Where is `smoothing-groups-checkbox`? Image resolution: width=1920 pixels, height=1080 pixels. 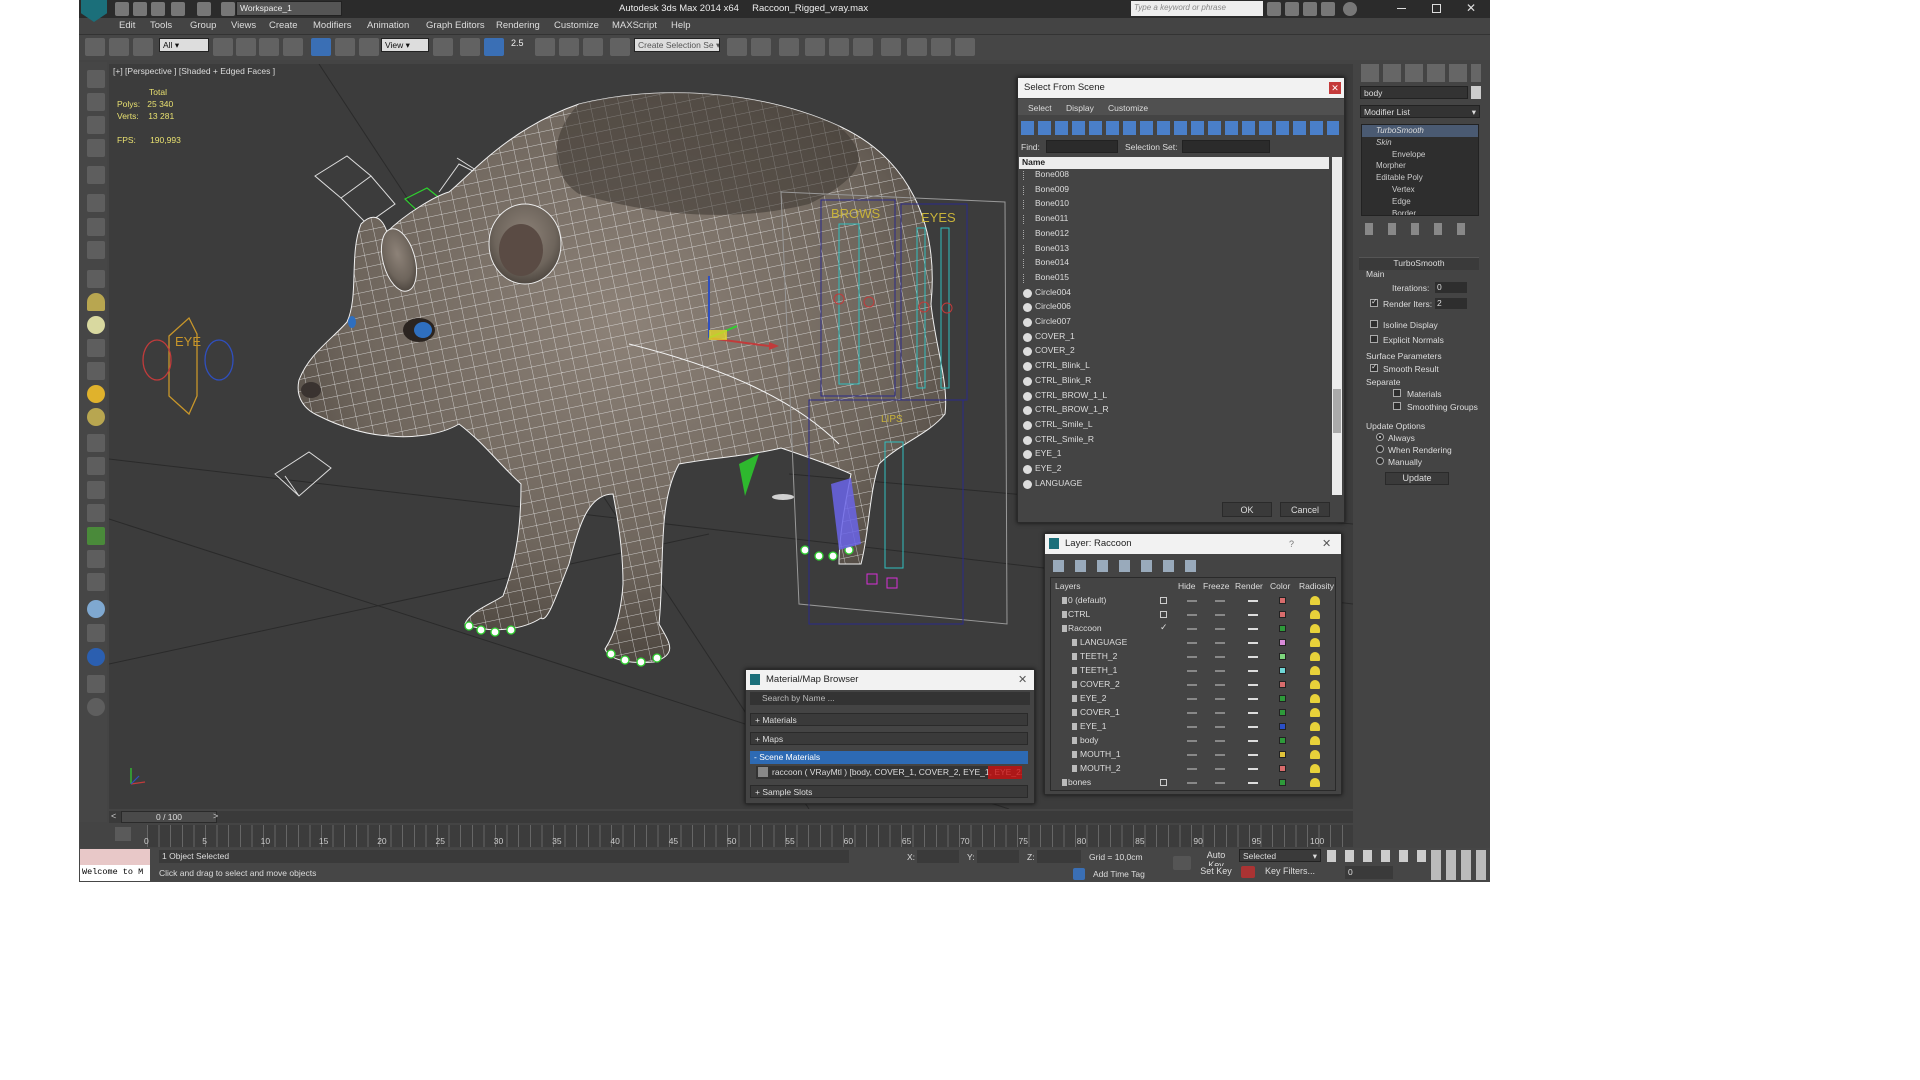
smoothing-groups-checkbox is located at coordinates (1397, 406).